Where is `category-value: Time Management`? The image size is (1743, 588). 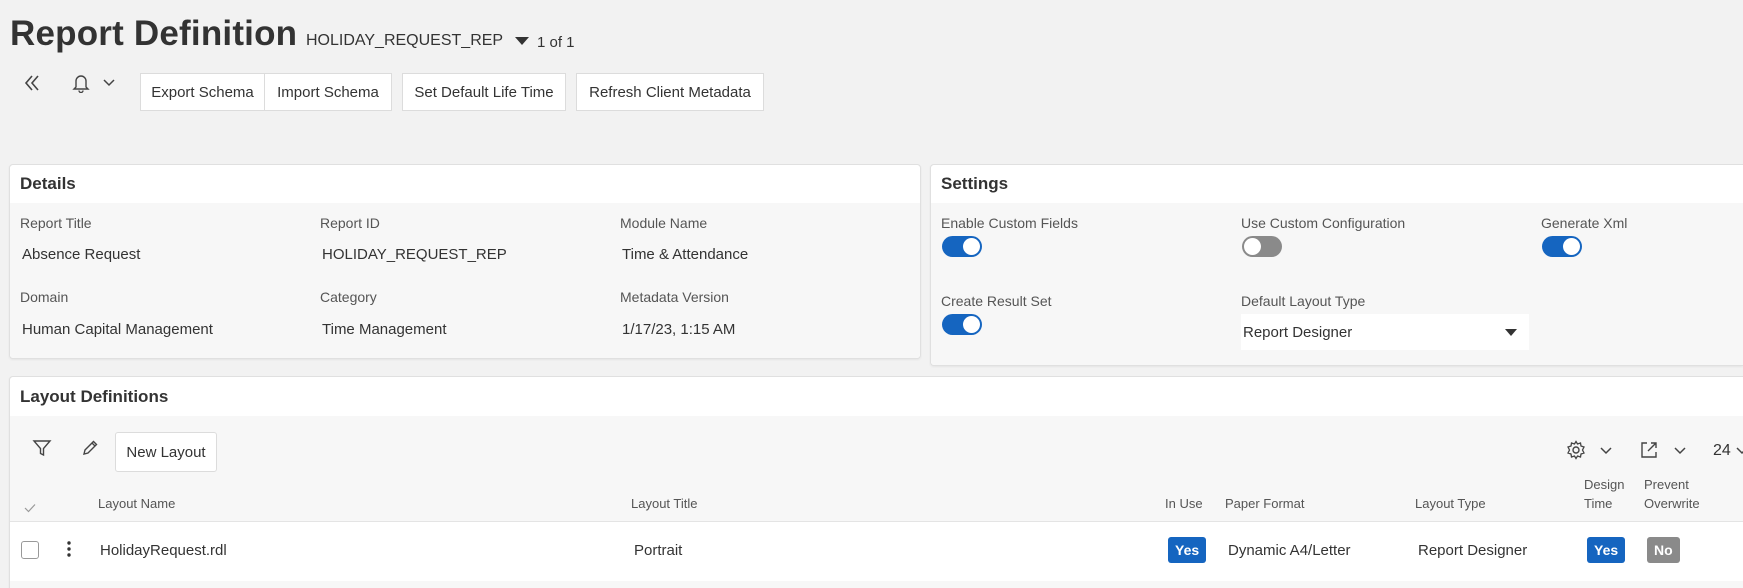
category-value: Time Management is located at coordinates (384, 329).